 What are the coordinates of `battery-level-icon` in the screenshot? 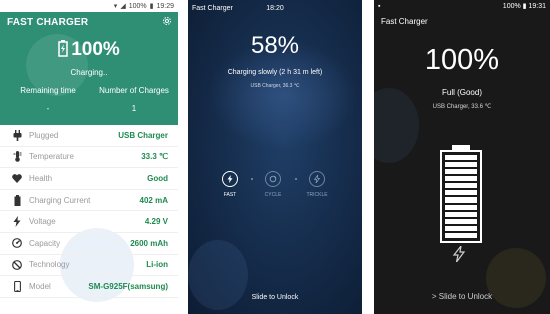 It's located at (461, 194).